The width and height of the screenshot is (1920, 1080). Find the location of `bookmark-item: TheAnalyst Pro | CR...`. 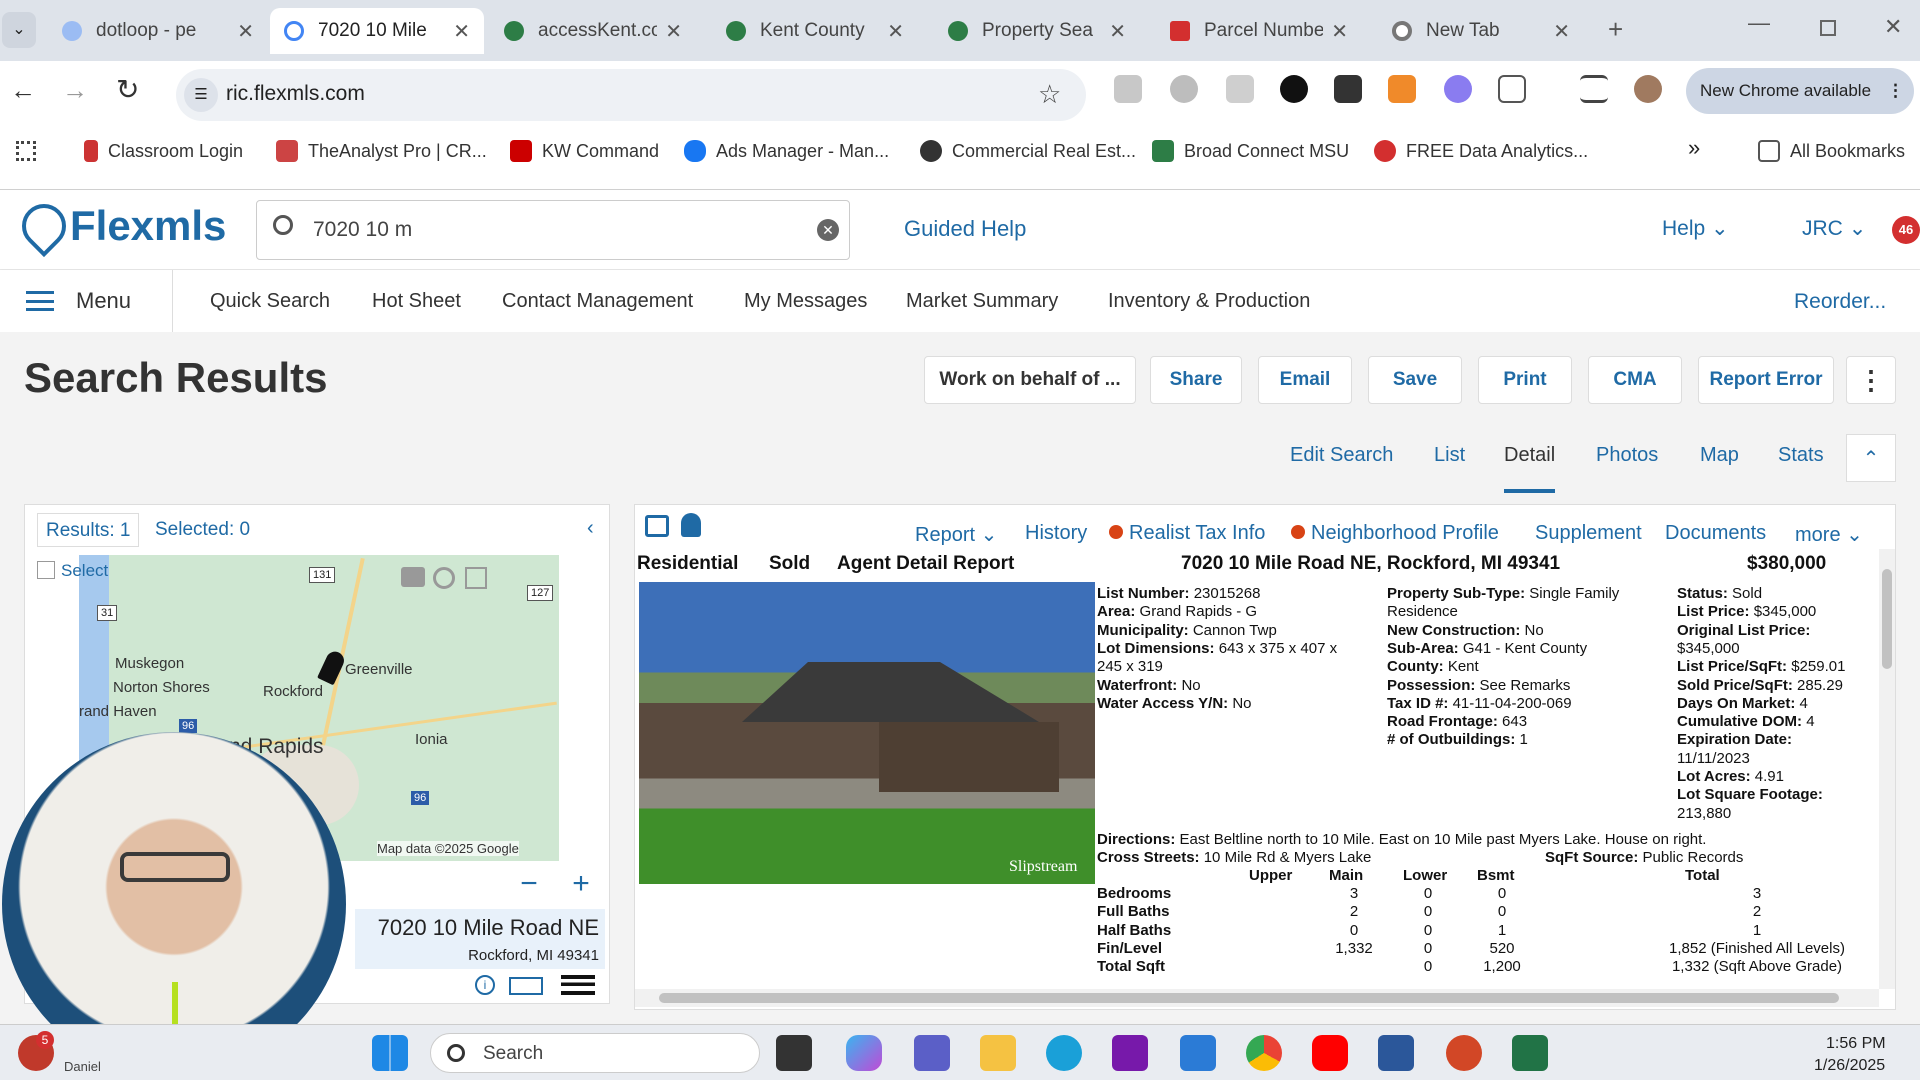

bookmark-item: TheAnalyst Pro | CR... is located at coordinates (381, 151).